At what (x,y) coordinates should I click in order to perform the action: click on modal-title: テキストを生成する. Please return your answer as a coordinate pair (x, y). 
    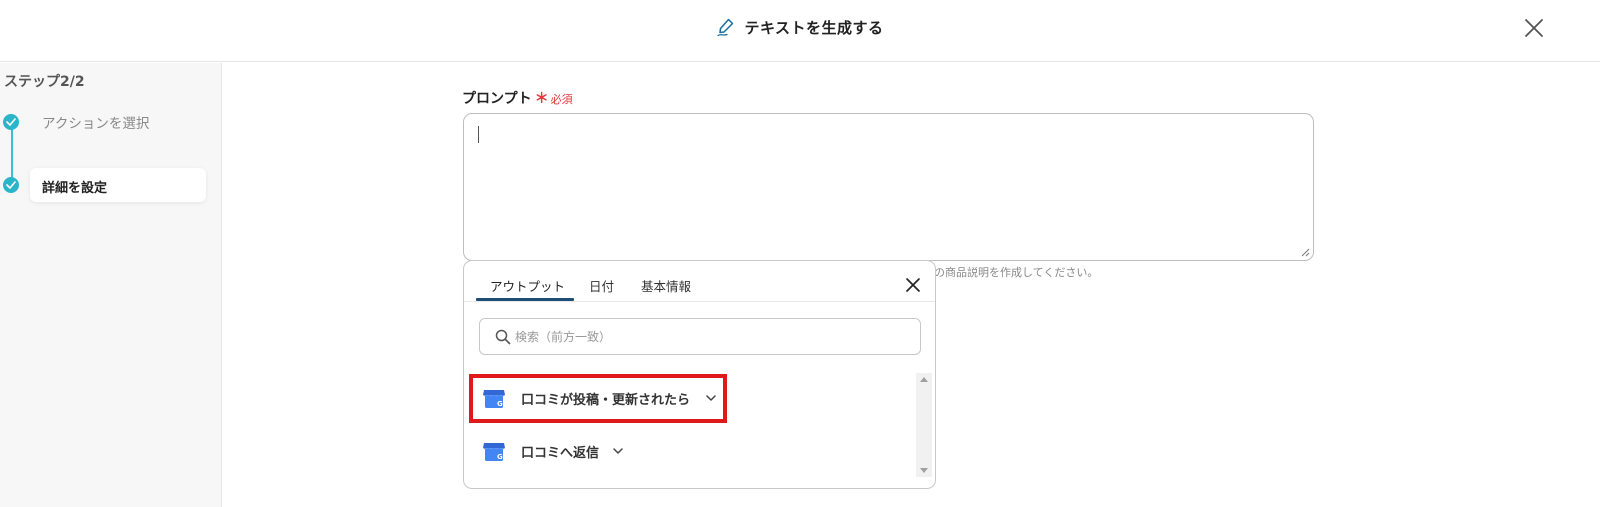
    Looking at the image, I should click on (800, 27).